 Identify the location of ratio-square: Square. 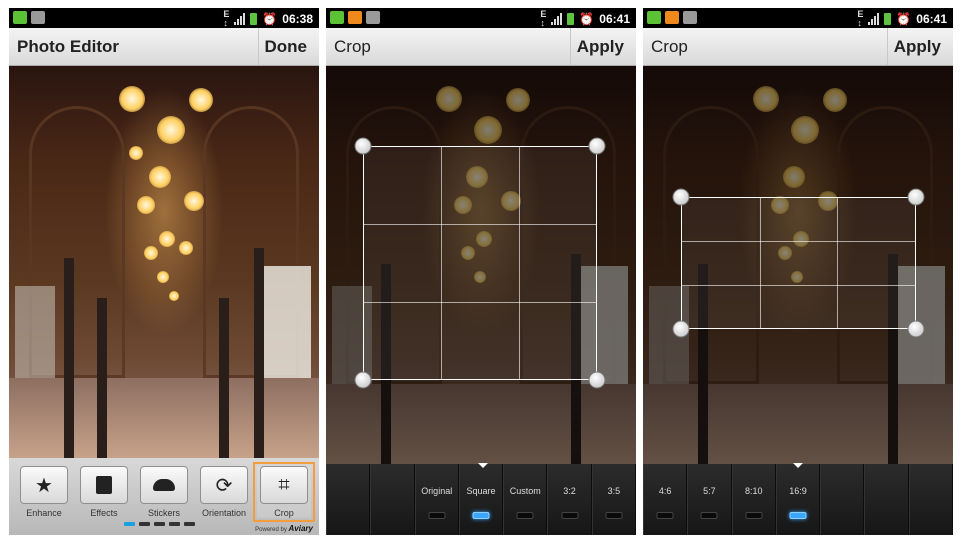
(481, 499).